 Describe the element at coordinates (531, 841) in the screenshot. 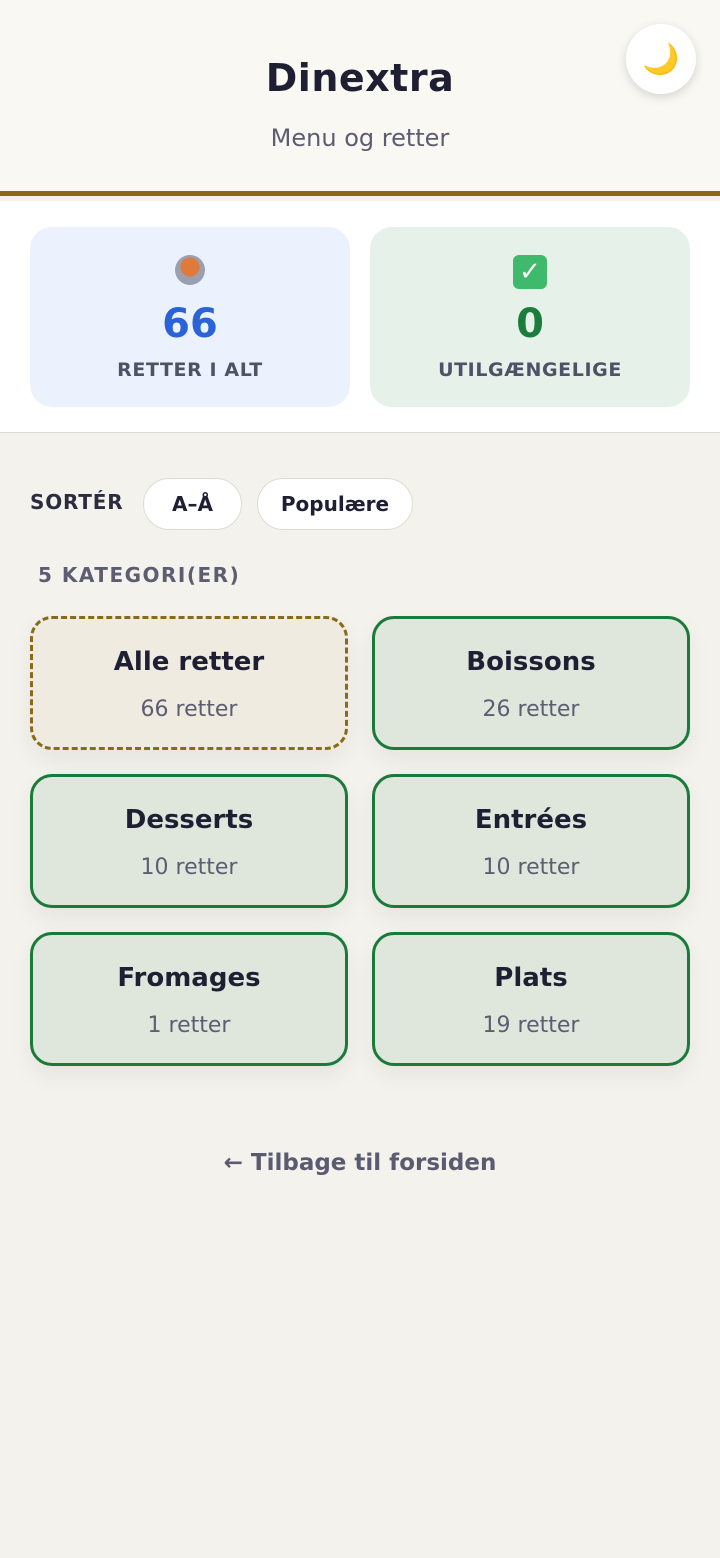

I see `category-card-entrees: Entrées 10 retter` at that location.